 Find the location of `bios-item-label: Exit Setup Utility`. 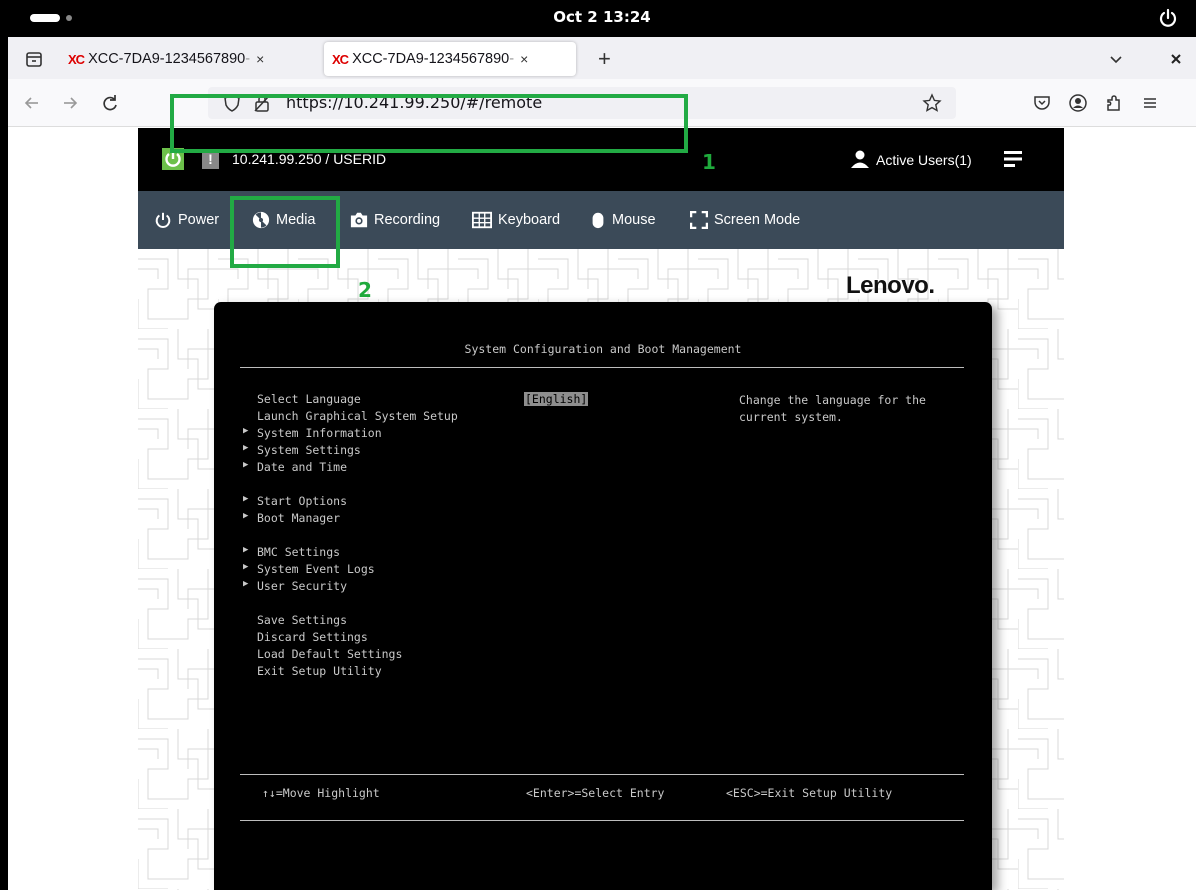

bios-item-label: Exit Setup Utility is located at coordinates (319, 671).